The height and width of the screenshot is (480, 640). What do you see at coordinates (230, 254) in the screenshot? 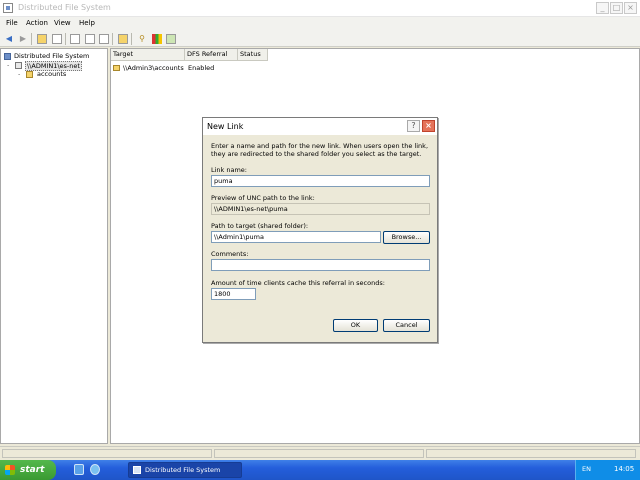
I see `comments-label: Comments:` at bounding box center [230, 254].